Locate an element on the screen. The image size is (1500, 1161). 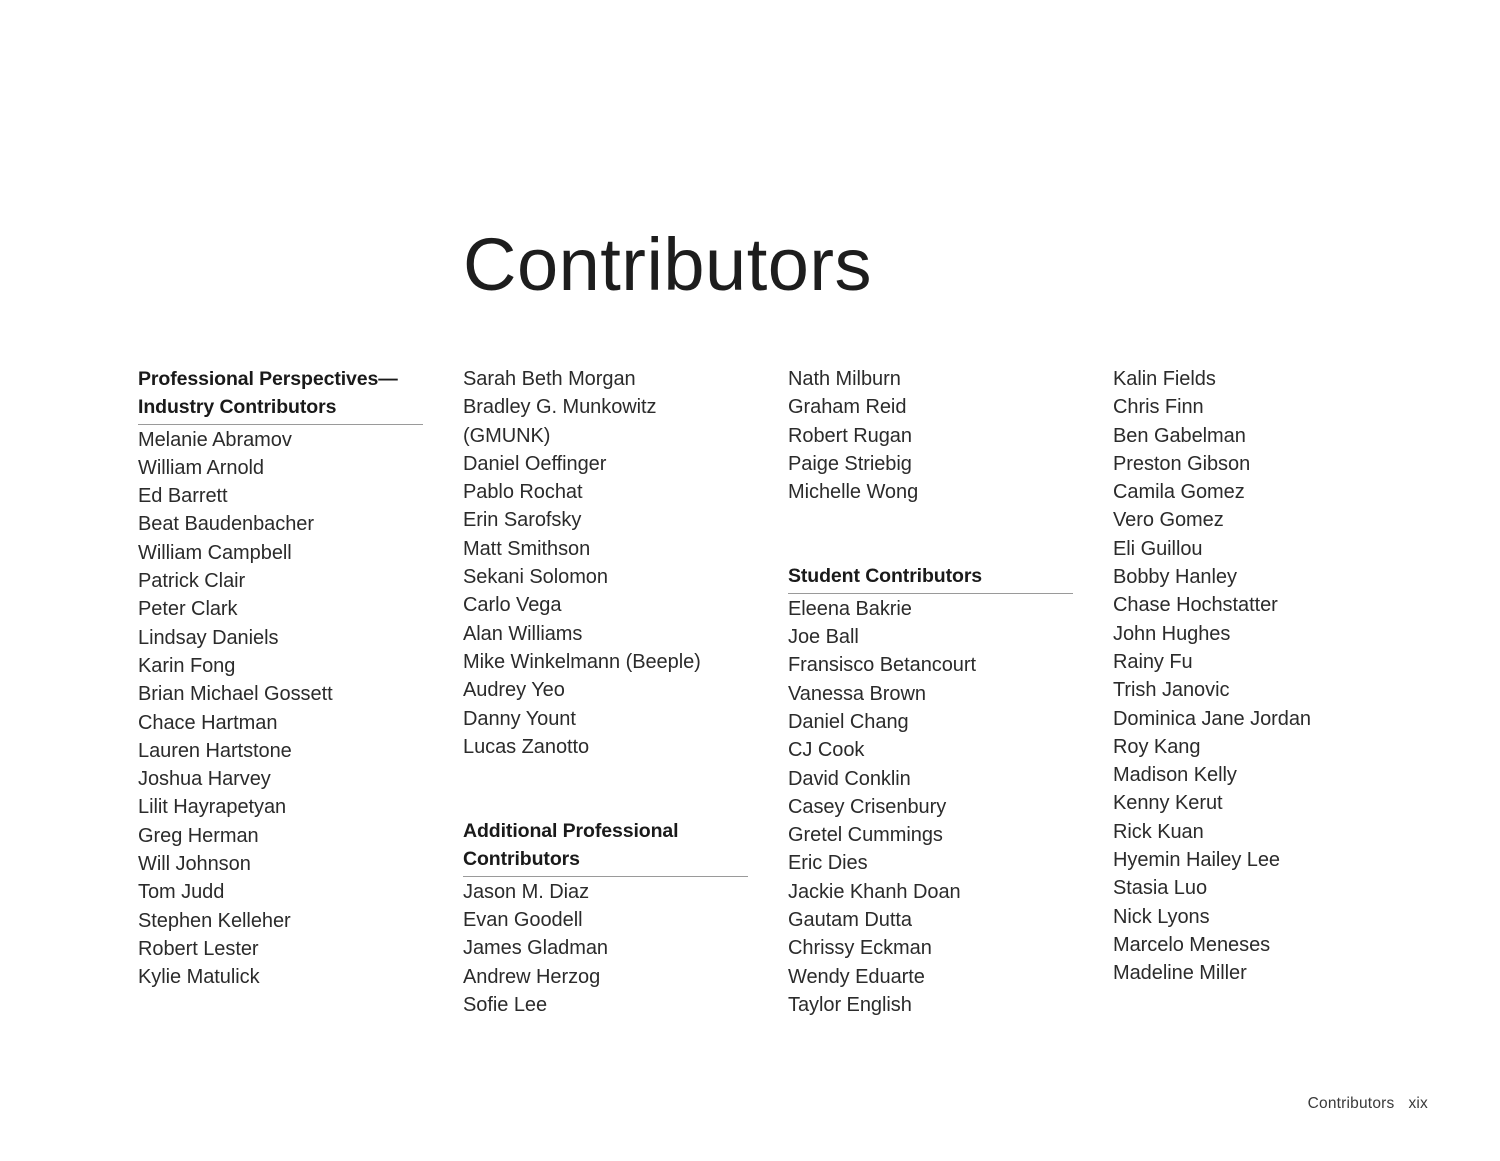
contributor-name: Daniel Chang is located at coordinates (848, 721).